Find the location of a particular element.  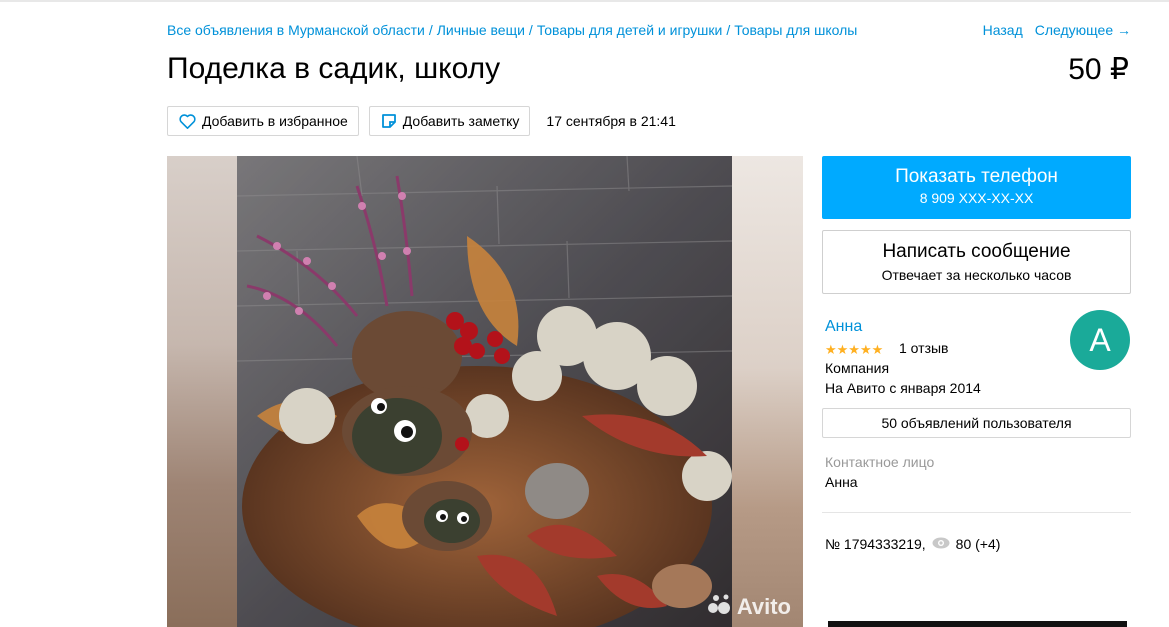

eye-icon is located at coordinates (941, 544).